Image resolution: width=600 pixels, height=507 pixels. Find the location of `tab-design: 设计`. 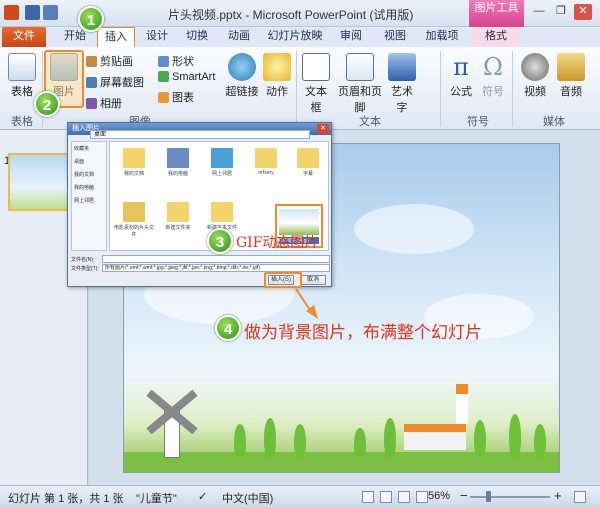

tab-design: 设计 is located at coordinates (157, 37).